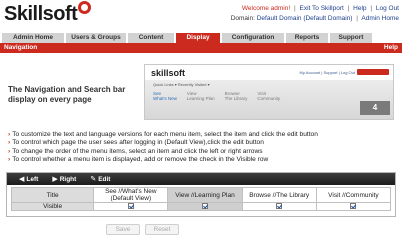  I want to click on tab-support: Support, so click(351, 38).